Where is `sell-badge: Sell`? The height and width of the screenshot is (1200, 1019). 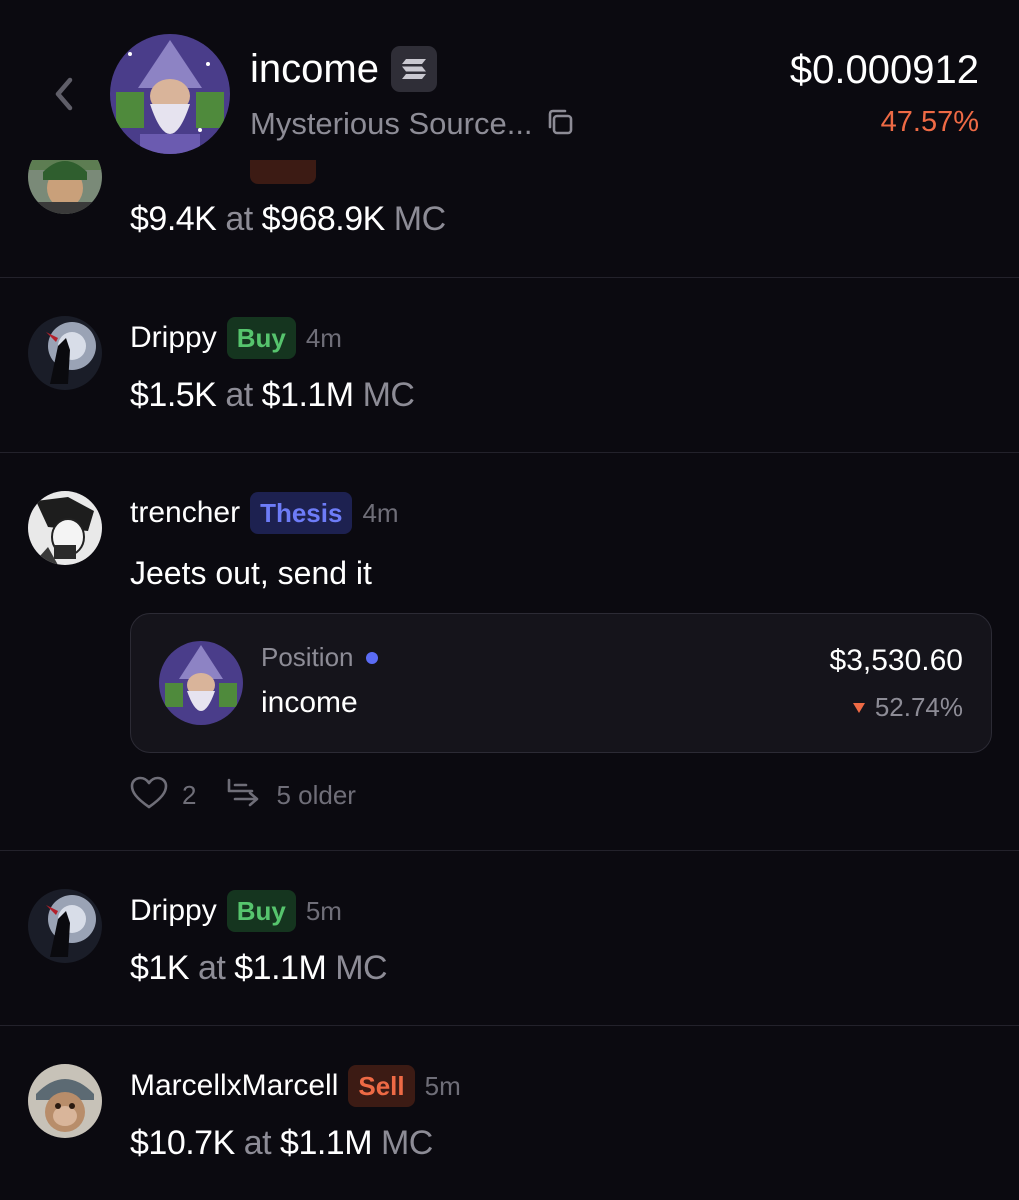
sell-badge: Sell is located at coordinates (381, 1086).